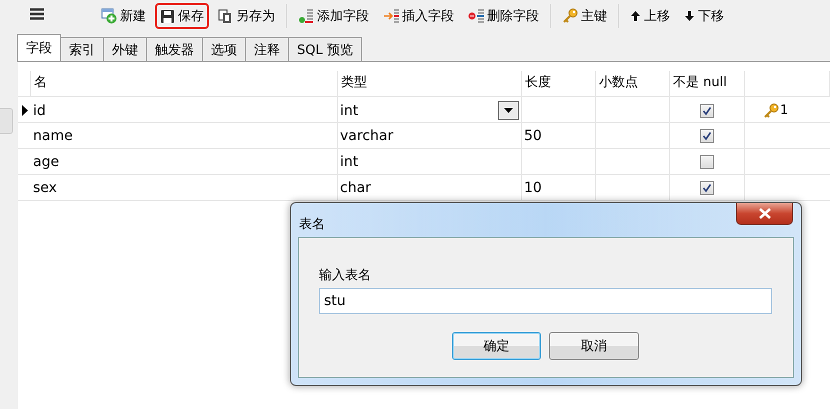  Describe the element at coordinates (184, 135) in the screenshot. I see `table-cell: name` at that location.